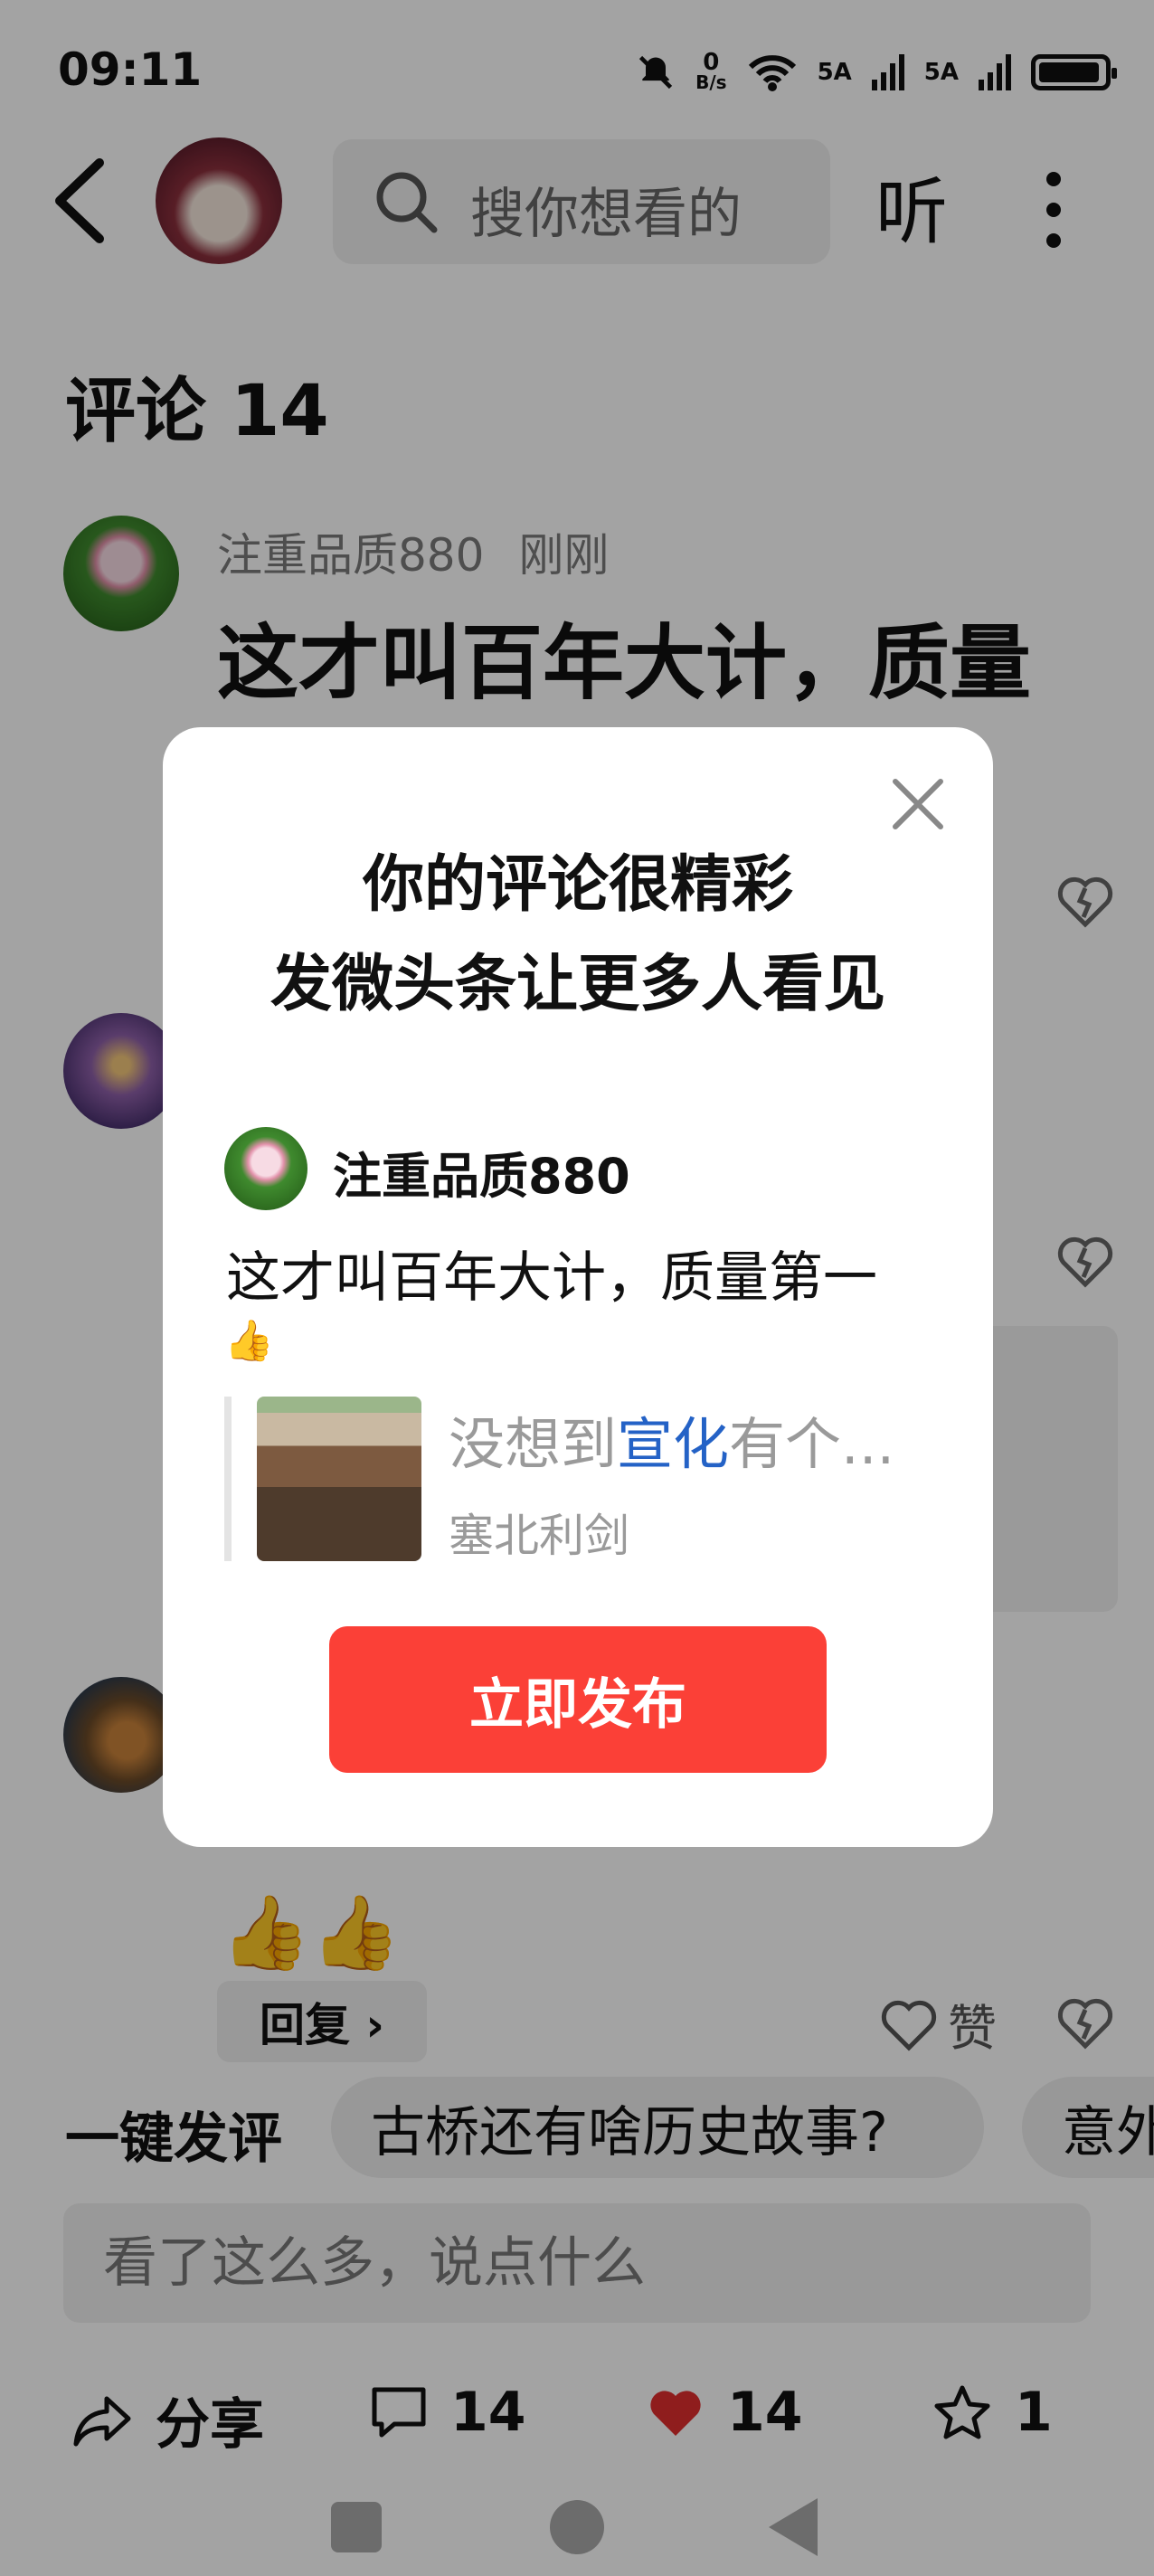 This screenshot has height=2576, width=1154. What do you see at coordinates (918, 804) in the screenshot?
I see `close-icon` at bounding box center [918, 804].